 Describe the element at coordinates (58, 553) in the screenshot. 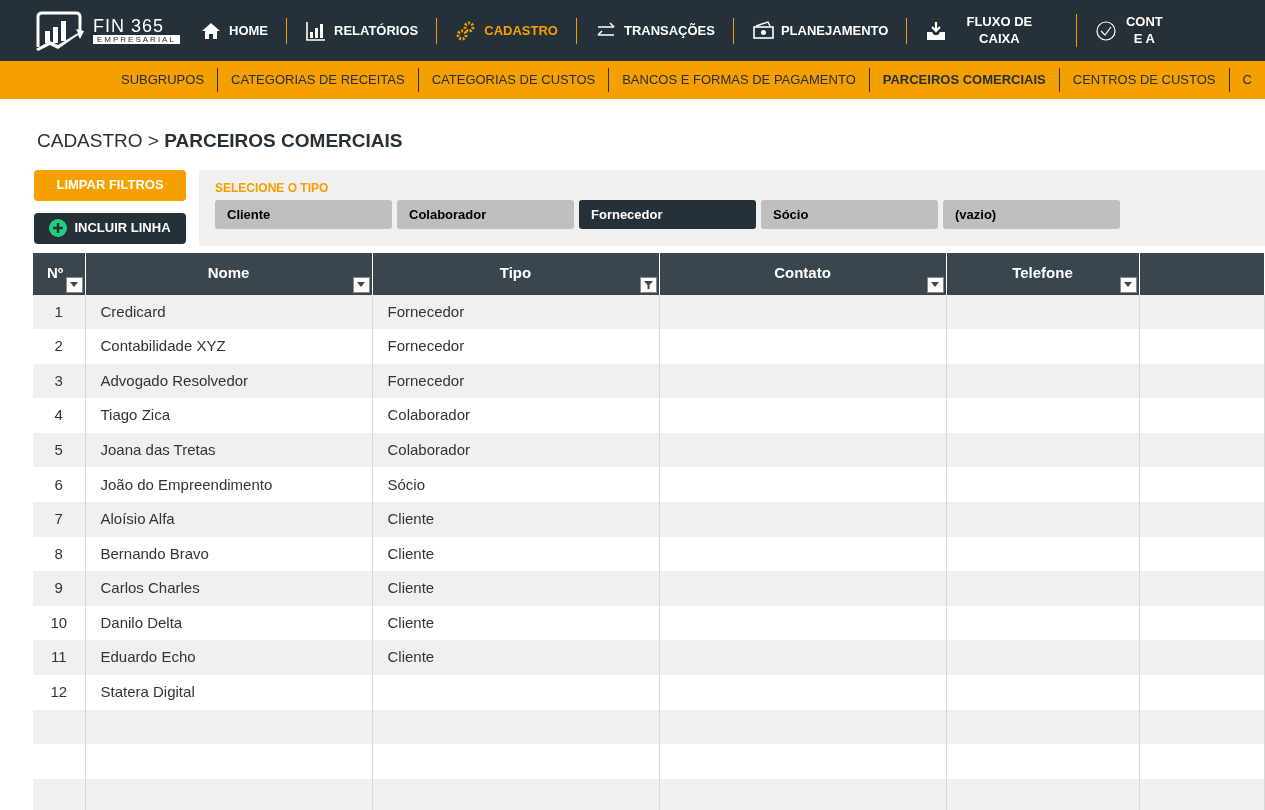

I see `row-number: 8` at that location.